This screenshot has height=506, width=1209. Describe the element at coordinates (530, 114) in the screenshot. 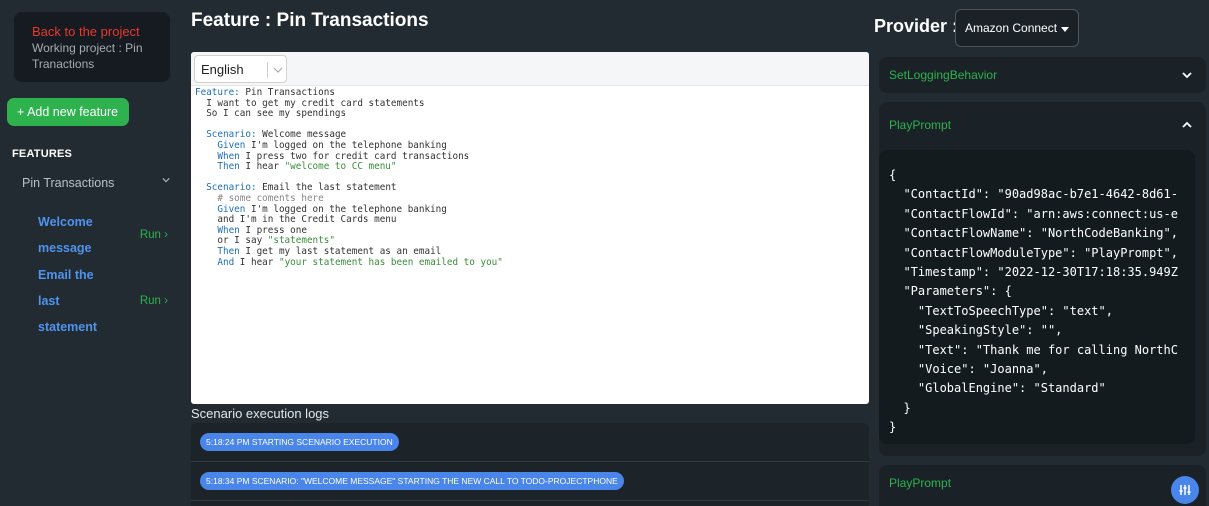

I see `code-line: So I can see my spendings` at that location.